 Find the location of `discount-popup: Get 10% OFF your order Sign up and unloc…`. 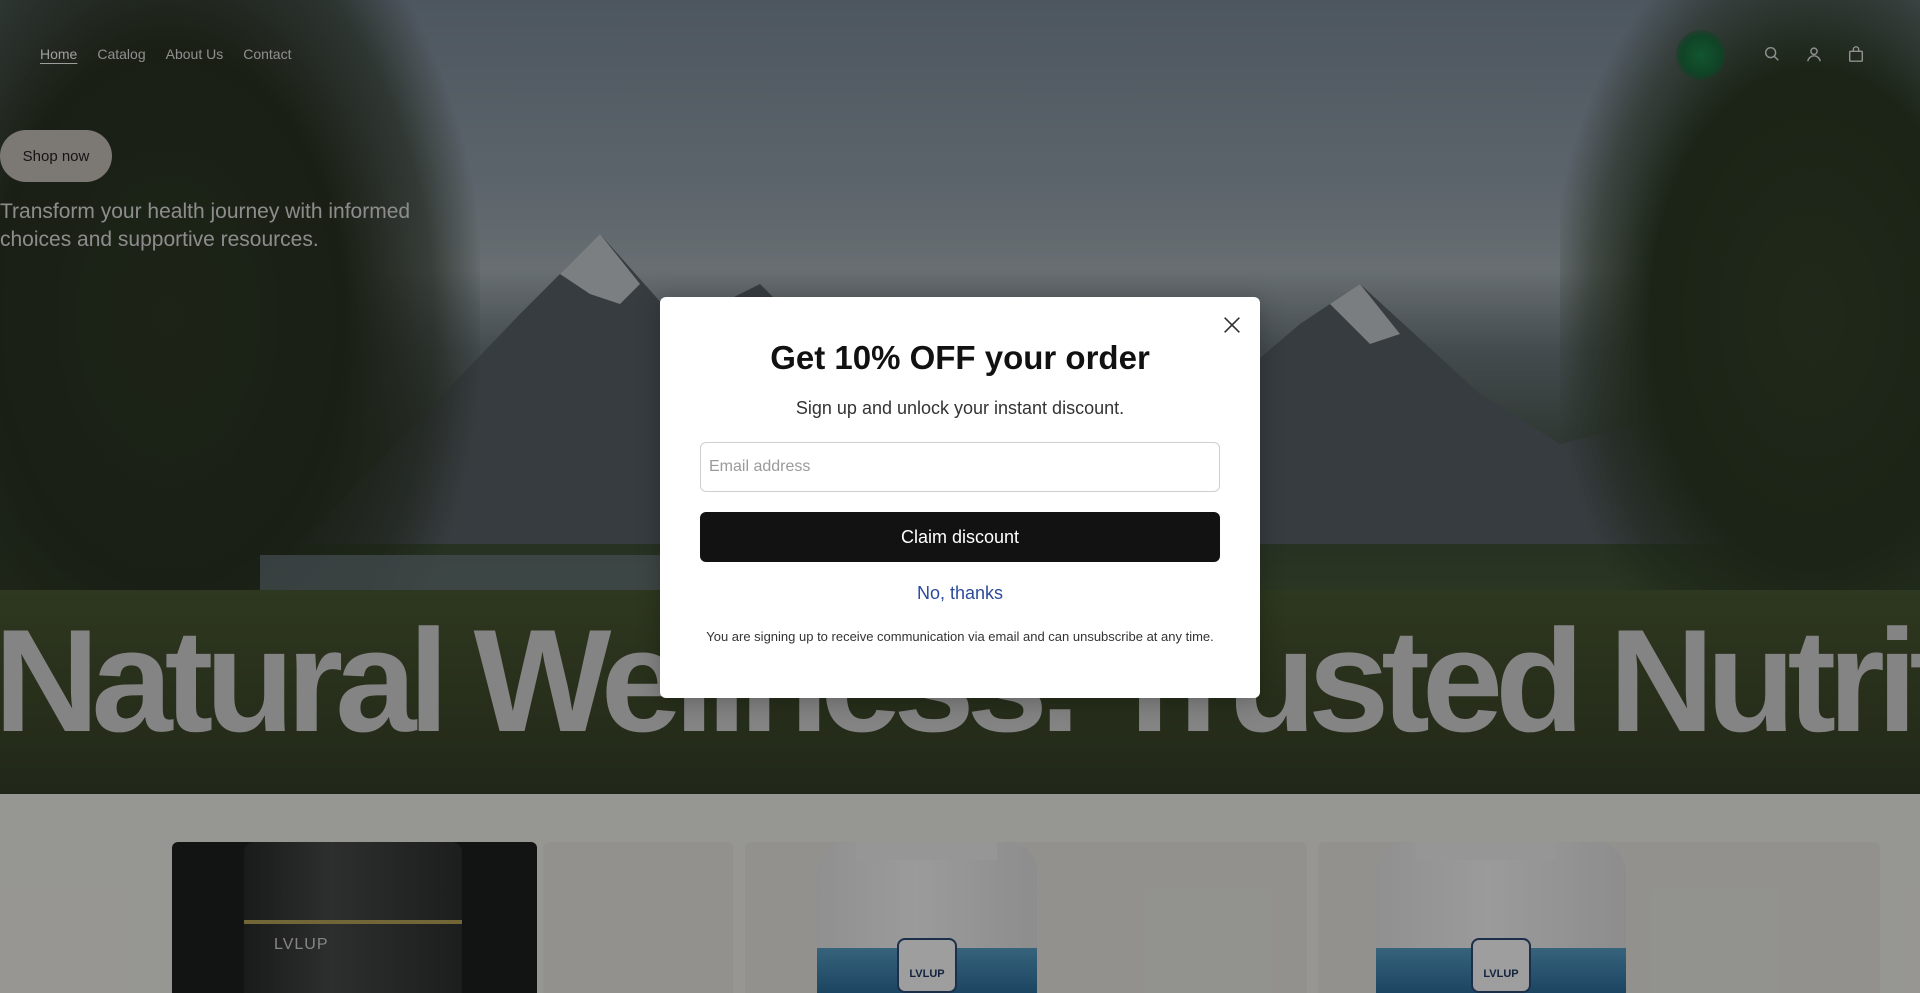

discount-popup: Get 10% OFF your order Sign up and unloc… is located at coordinates (960, 497).